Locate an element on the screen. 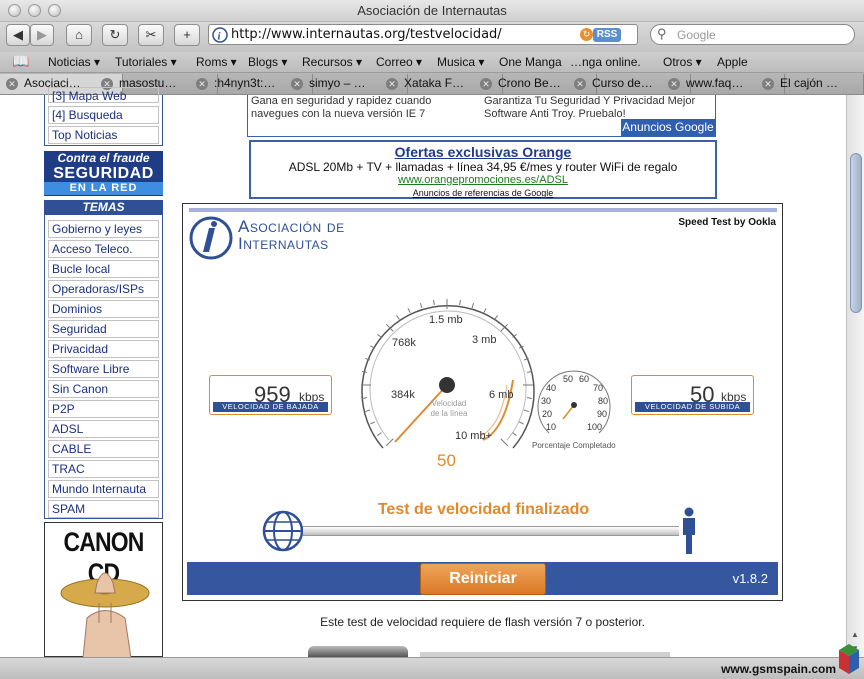  bookmark-item: Apple is located at coordinates (732, 62).